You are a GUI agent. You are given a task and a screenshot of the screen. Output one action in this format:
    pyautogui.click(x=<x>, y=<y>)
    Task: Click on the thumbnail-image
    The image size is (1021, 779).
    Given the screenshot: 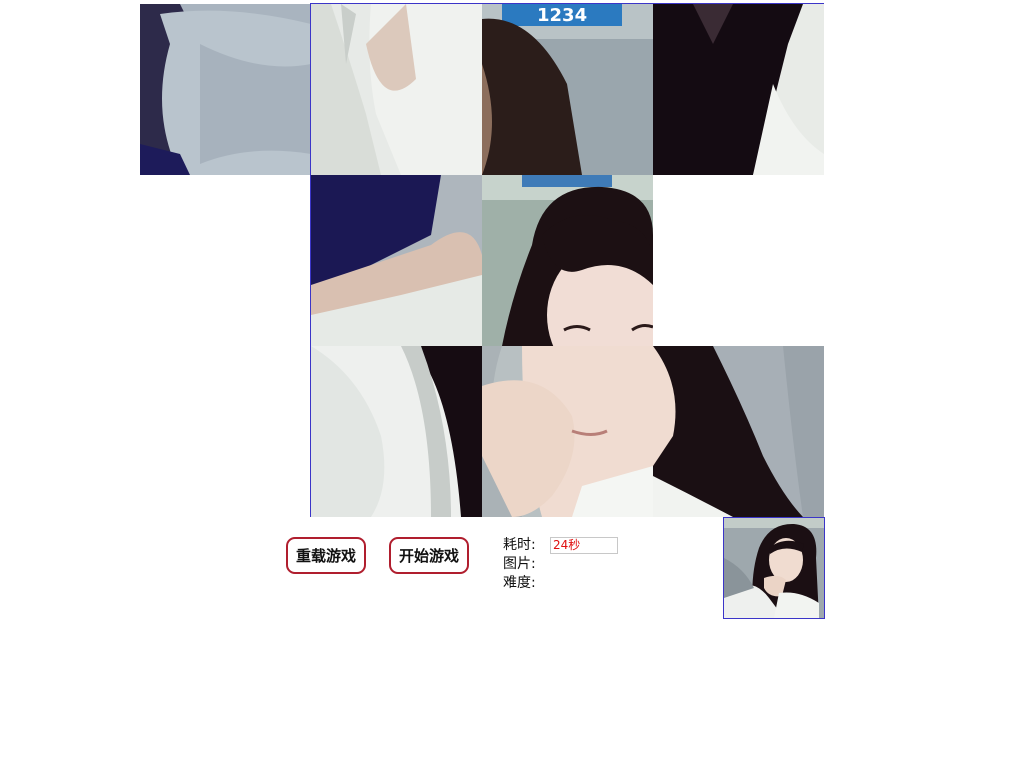 What is the action you would take?
    pyautogui.click(x=774, y=568)
    